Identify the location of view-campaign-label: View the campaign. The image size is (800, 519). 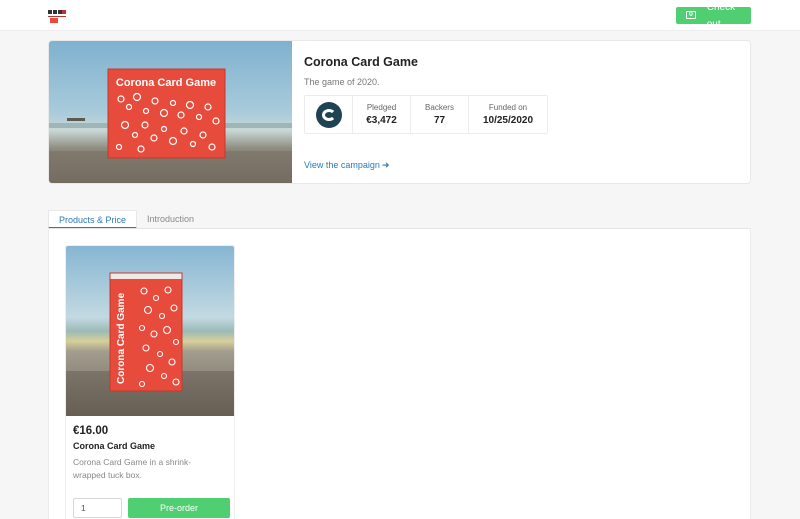
(342, 165).